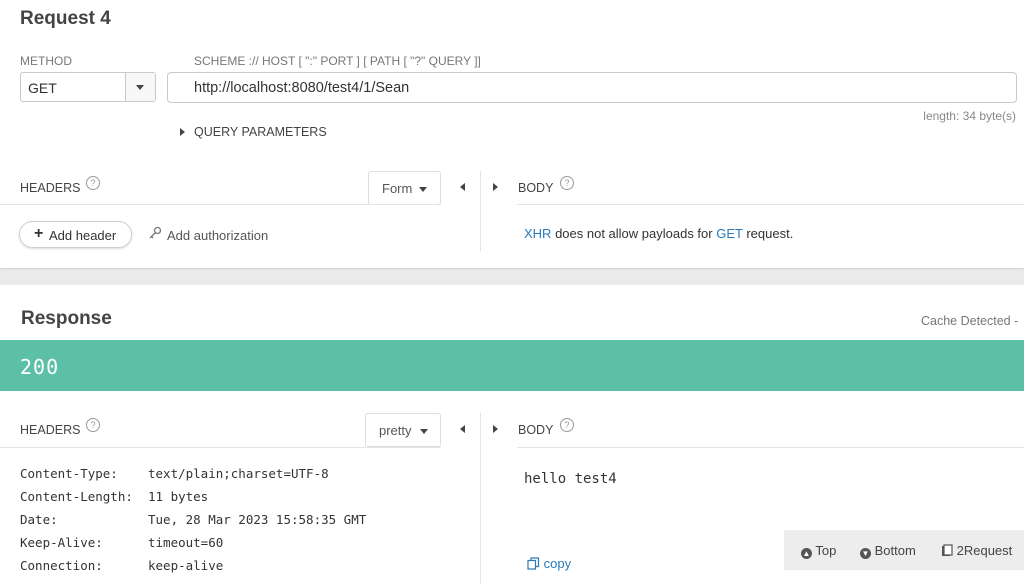  What do you see at coordinates (533, 563) in the screenshot?
I see `copy-icon` at bounding box center [533, 563].